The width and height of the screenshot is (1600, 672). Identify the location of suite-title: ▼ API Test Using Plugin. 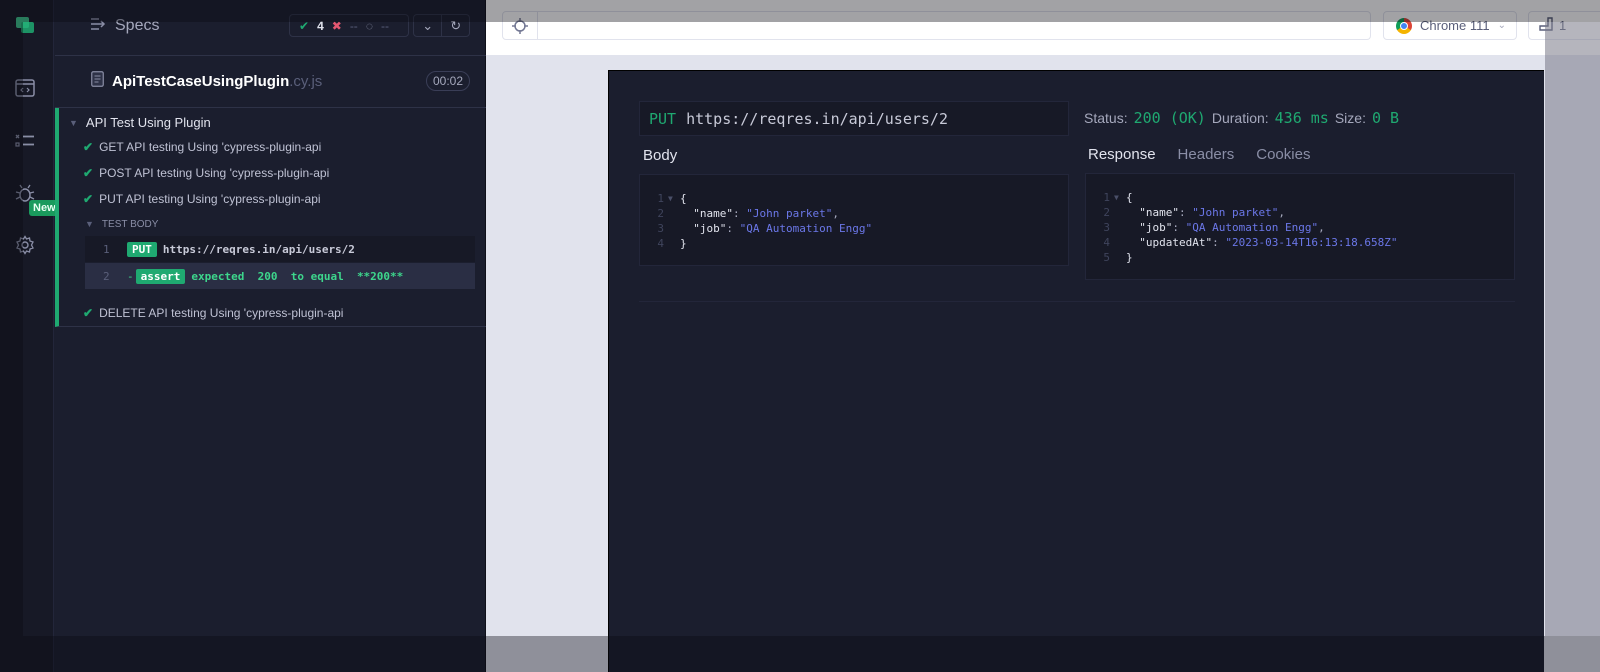
(140, 122).